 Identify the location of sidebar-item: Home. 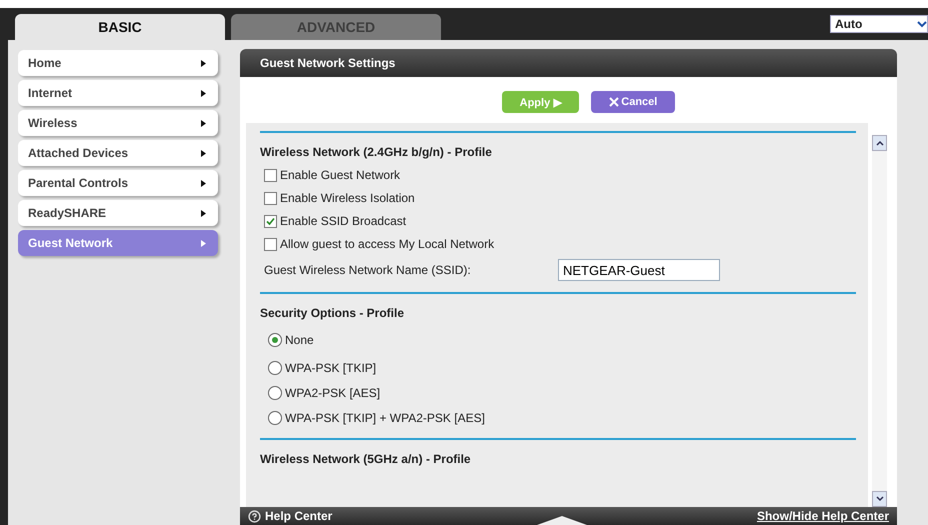
(118, 63).